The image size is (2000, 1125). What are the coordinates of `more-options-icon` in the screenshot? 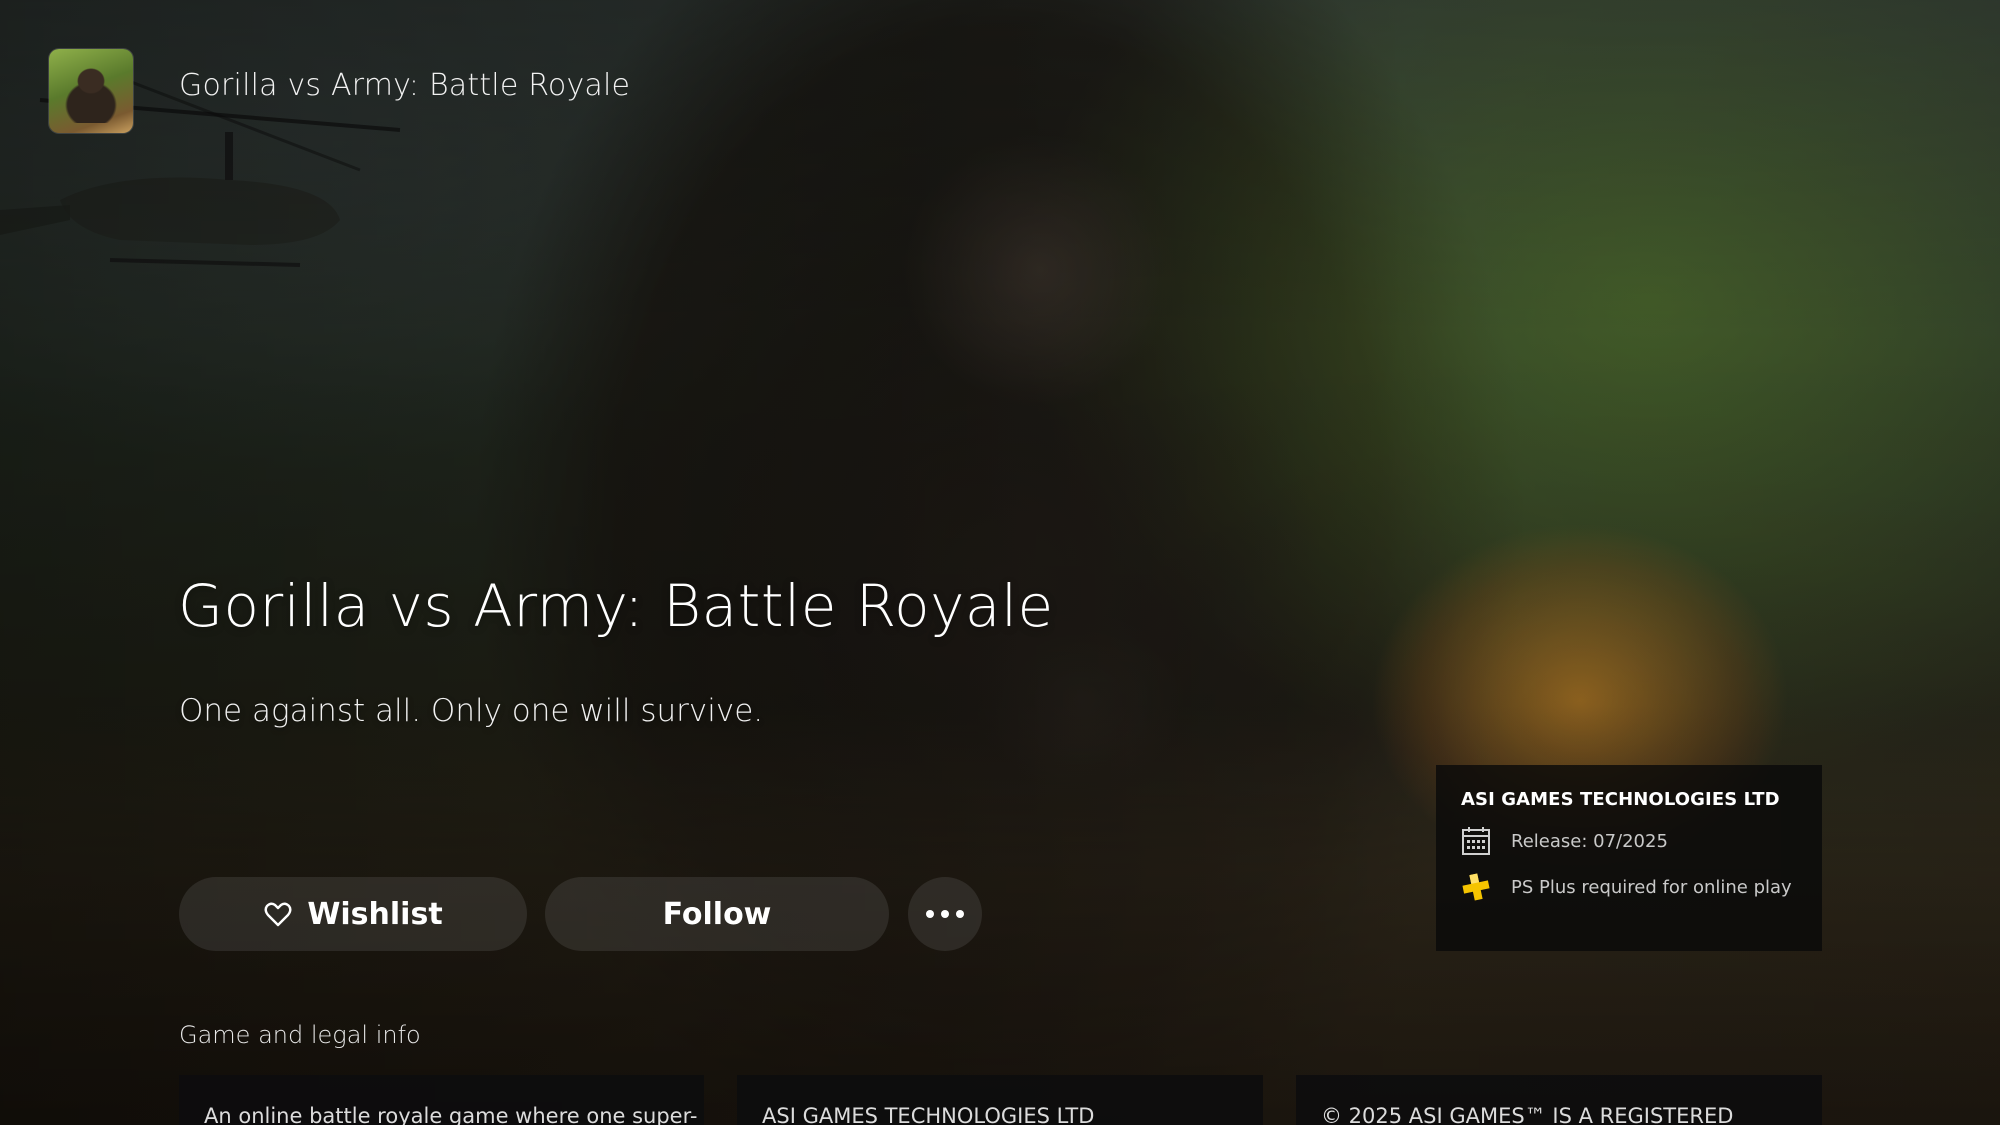 It's located at (945, 914).